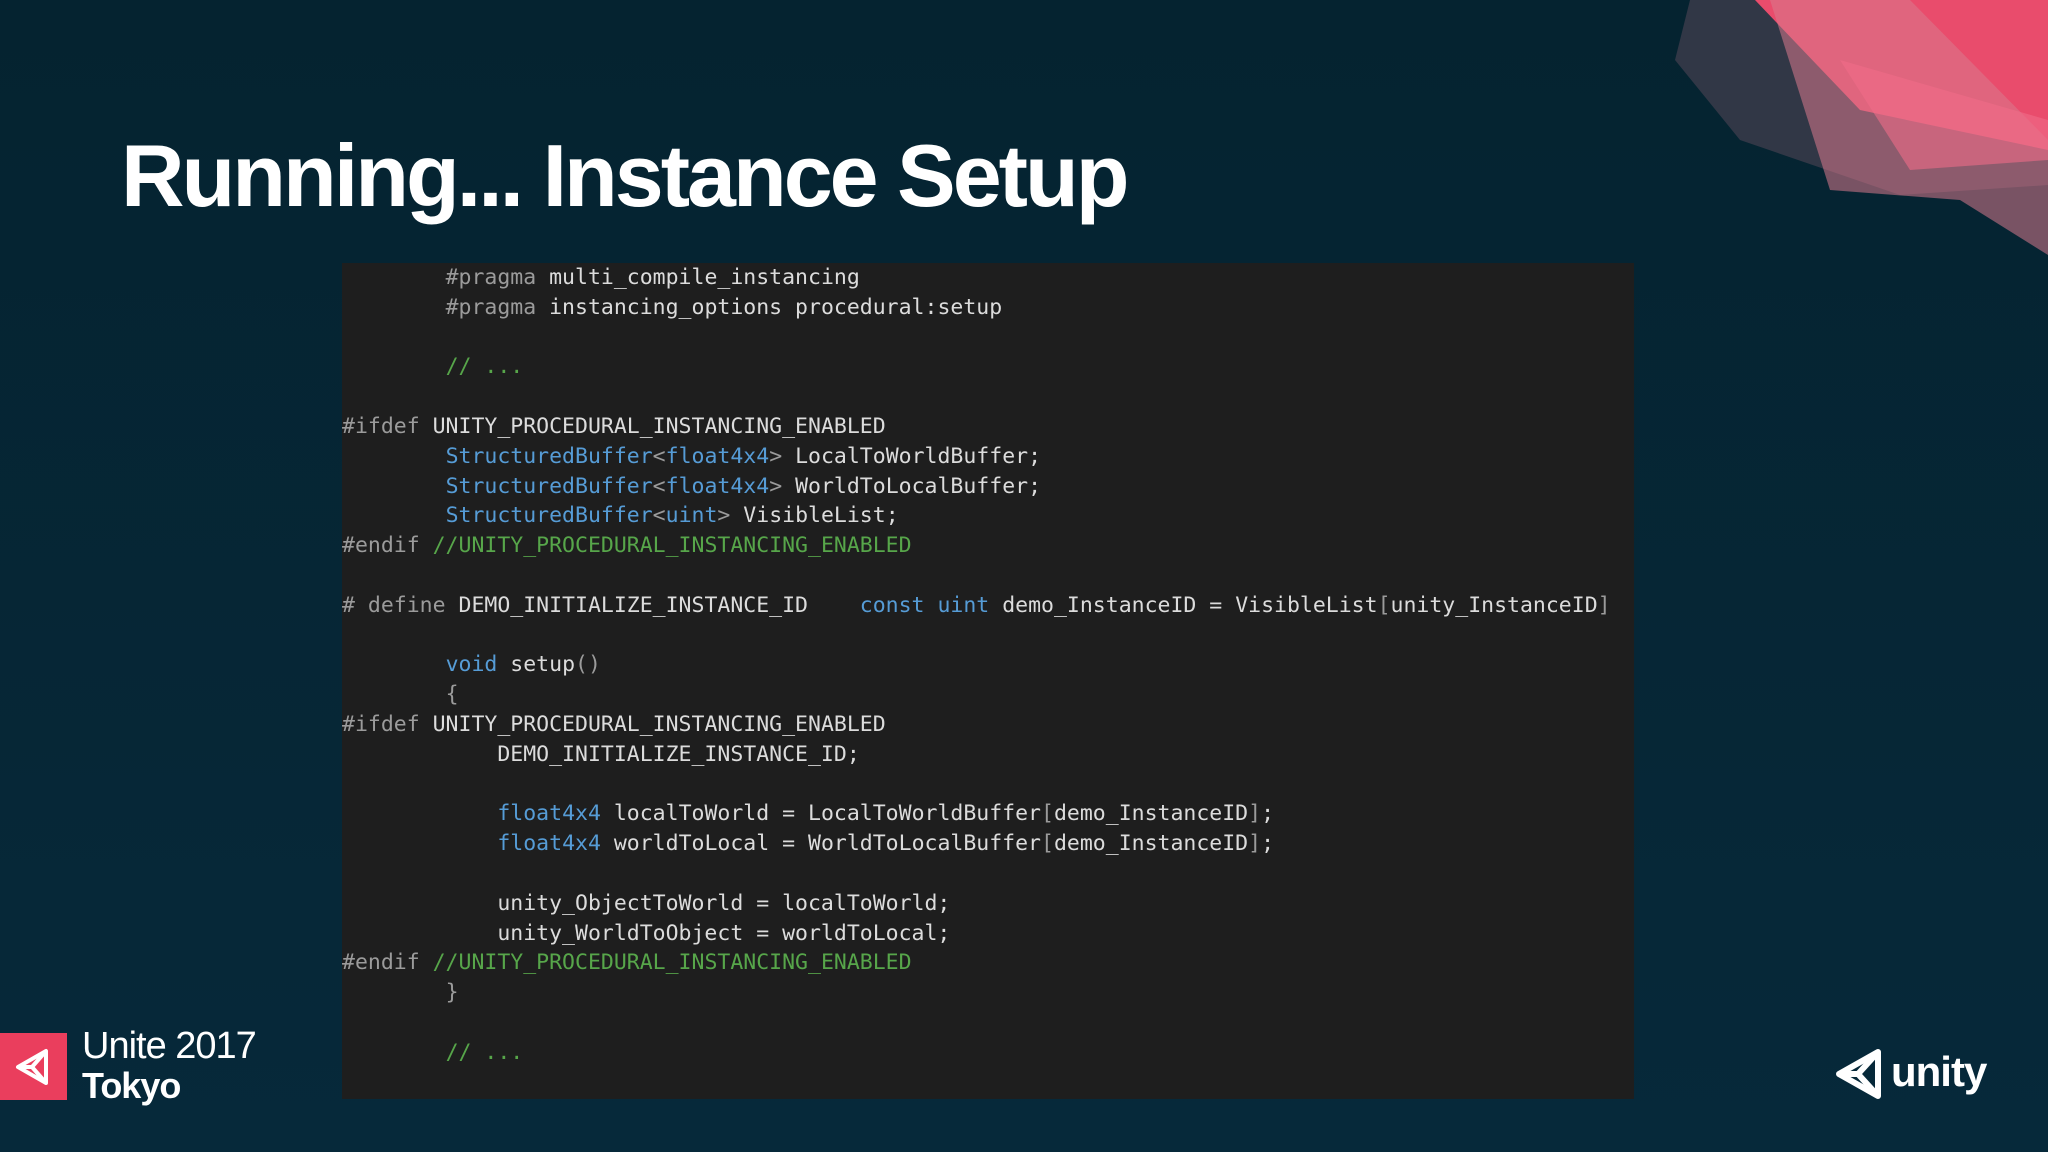  Describe the element at coordinates (1183, 605) in the screenshot. I see `code-token: demo_InstanceID = VisibleList` at that location.